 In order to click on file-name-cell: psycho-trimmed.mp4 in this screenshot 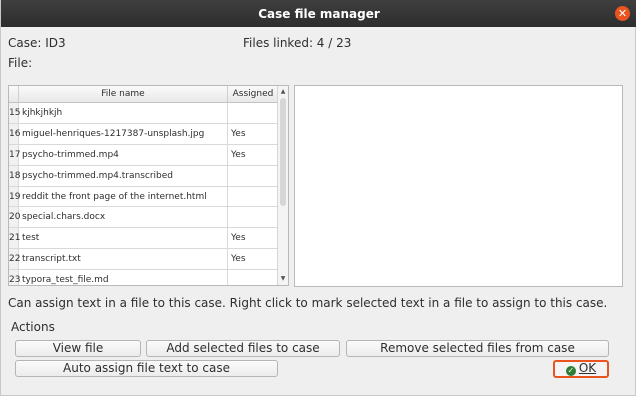, I will do `click(123, 154)`.